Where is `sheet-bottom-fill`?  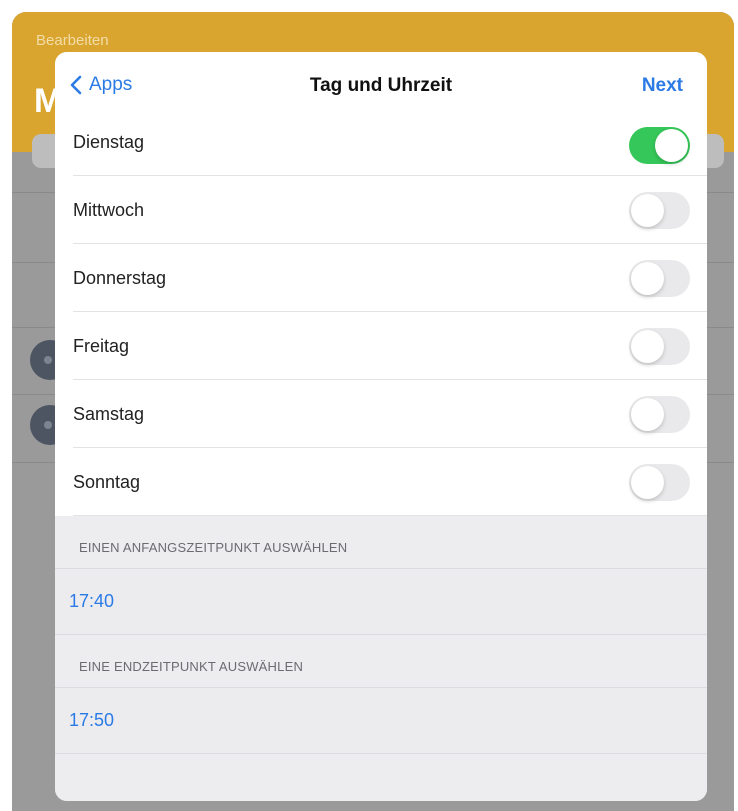
sheet-bottom-fill is located at coordinates (381, 777).